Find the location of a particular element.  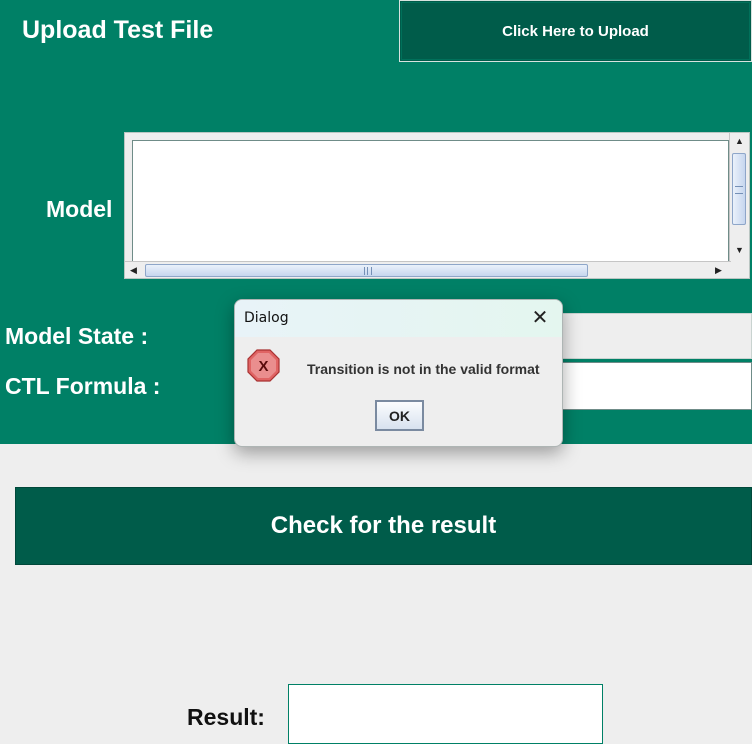

scroll-down-icon: ▼ is located at coordinates (739, 250).